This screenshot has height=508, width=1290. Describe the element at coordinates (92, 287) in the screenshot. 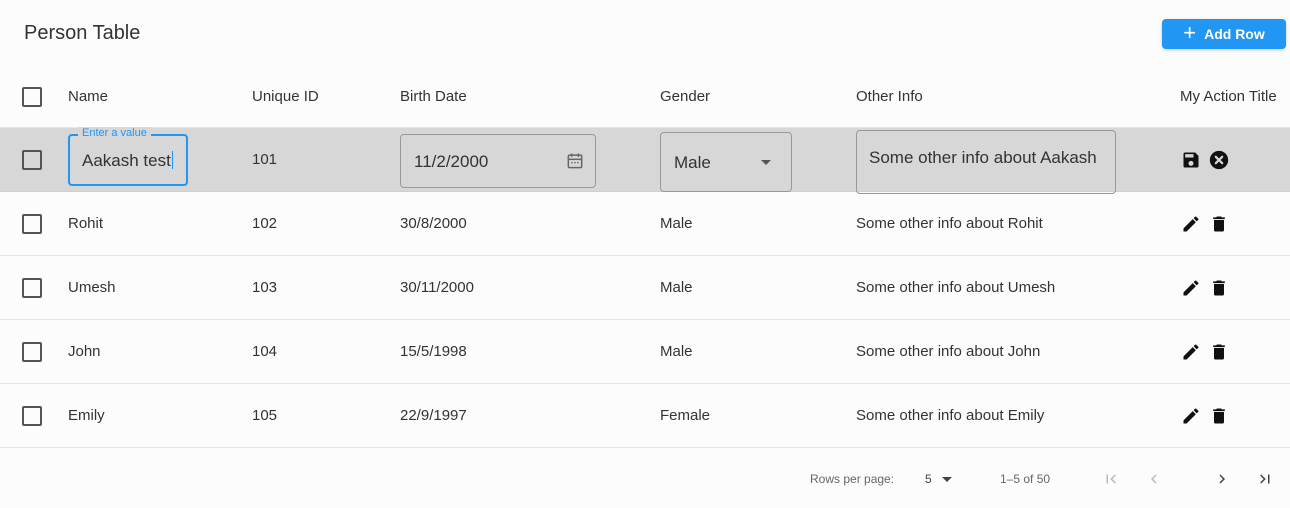

I see `name-cell: Umesh` at that location.